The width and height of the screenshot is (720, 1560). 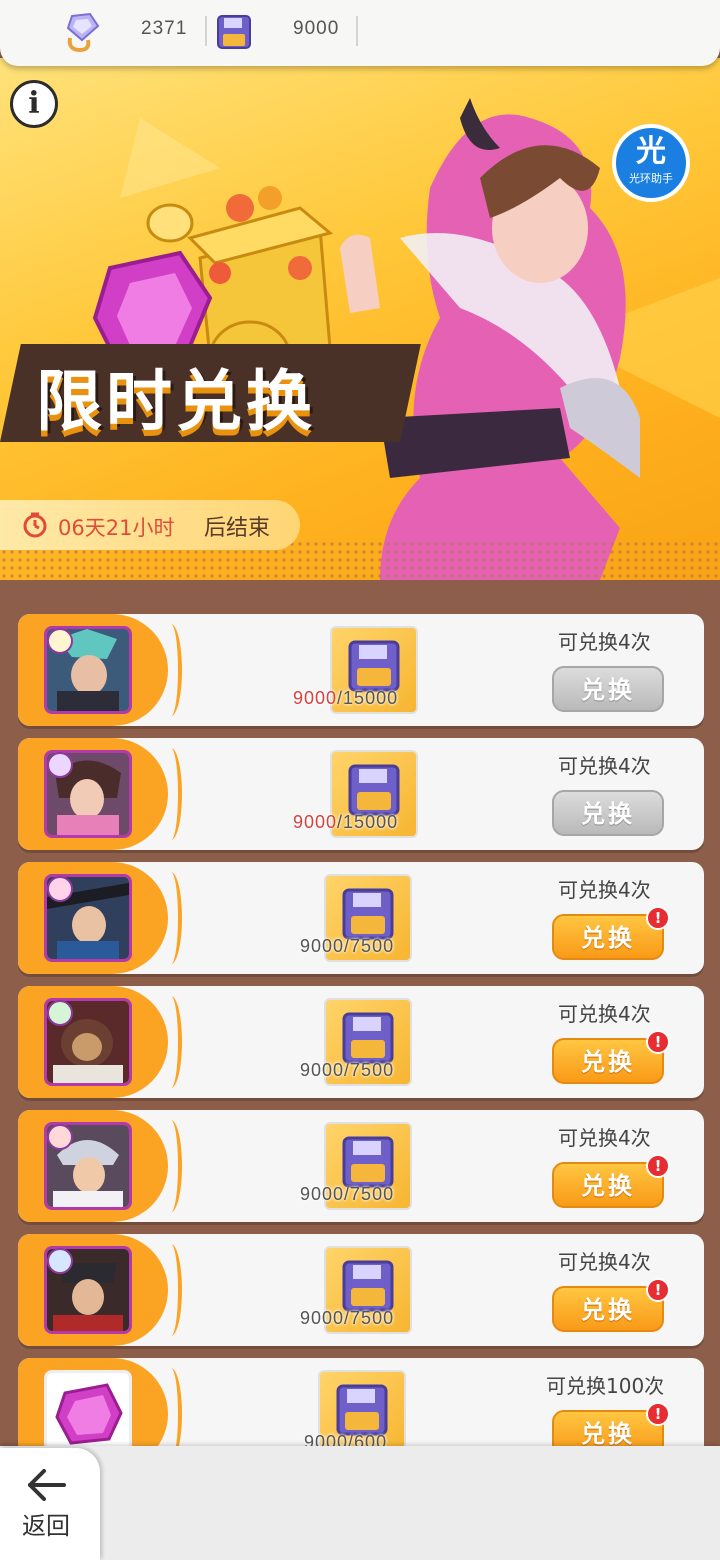 I want to click on countdown: 06天21小时 后结束, so click(x=150, y=525).